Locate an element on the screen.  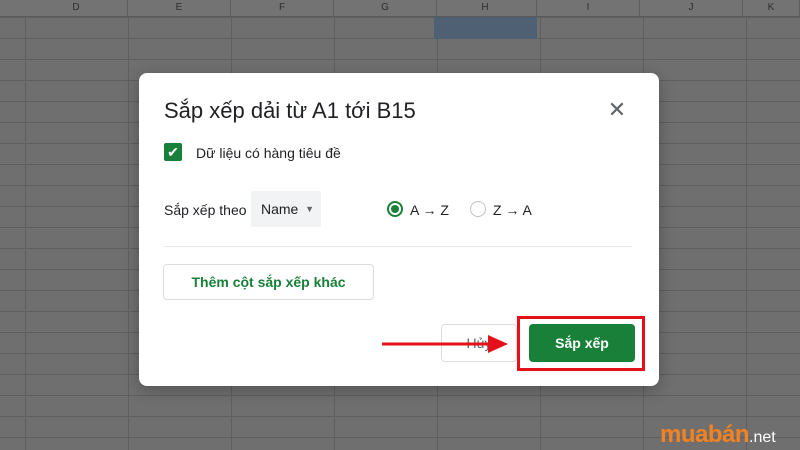
right-arrow-icon is located at coordinates (445, 344).